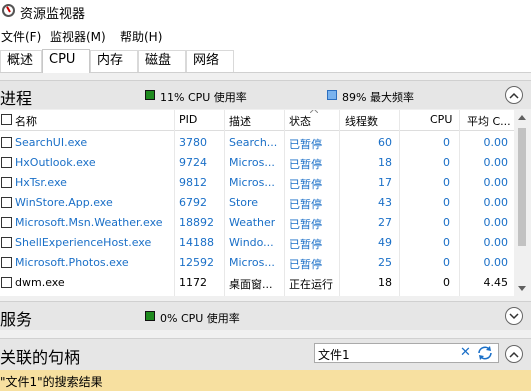 The image size is (531, 391). I want to click on col-threads: 线程数, so click(361, 121).